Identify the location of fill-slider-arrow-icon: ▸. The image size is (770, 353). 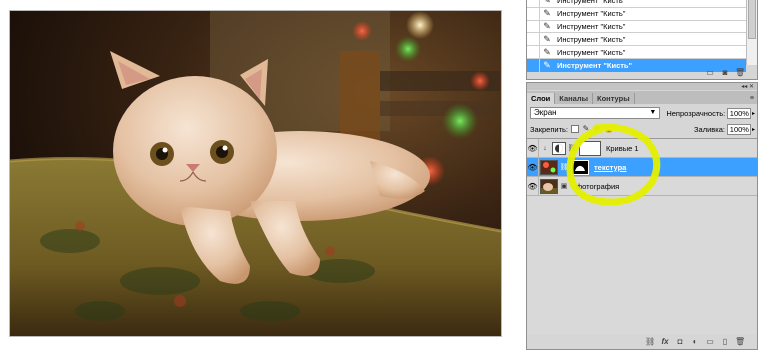
(753, 129).